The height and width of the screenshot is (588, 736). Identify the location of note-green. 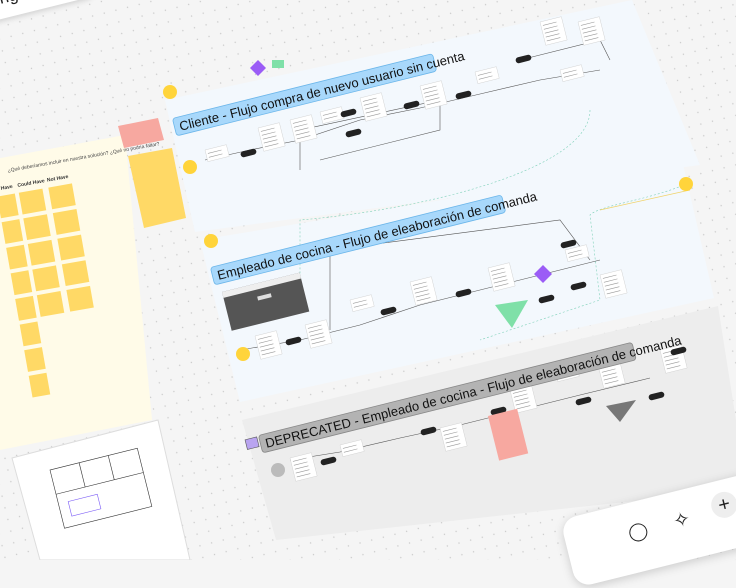
(278, 64).